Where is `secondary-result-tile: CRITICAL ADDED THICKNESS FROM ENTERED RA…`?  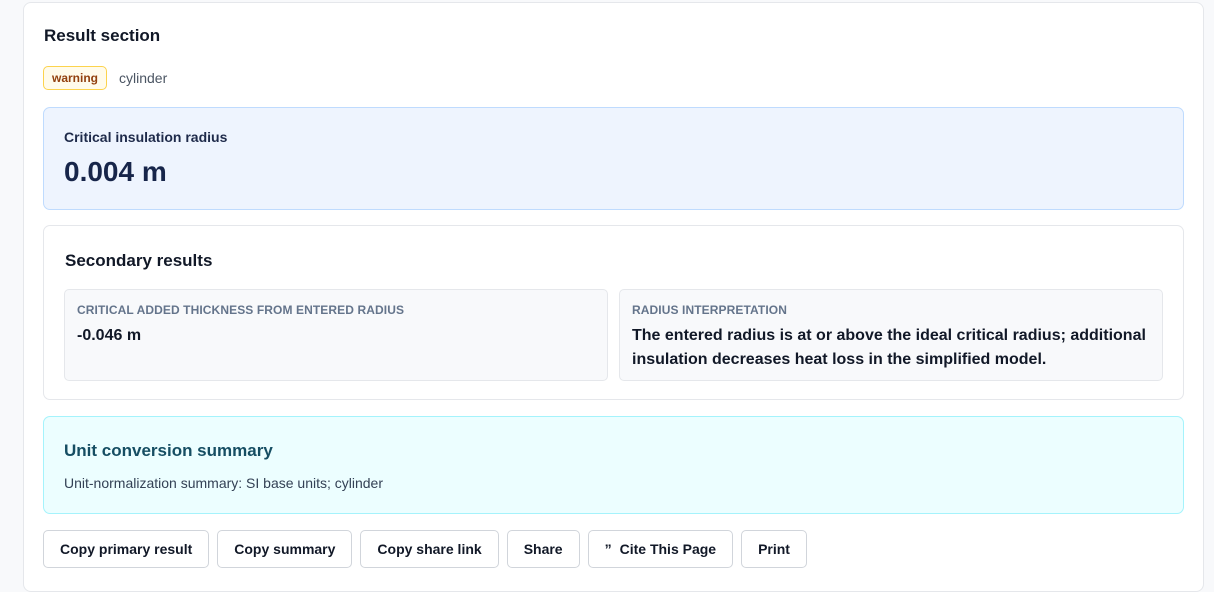 secondary-result-tile: CRITICAL ADDED THICKNESS FROM ENTERED RA… is located at coordinates (336, 335).